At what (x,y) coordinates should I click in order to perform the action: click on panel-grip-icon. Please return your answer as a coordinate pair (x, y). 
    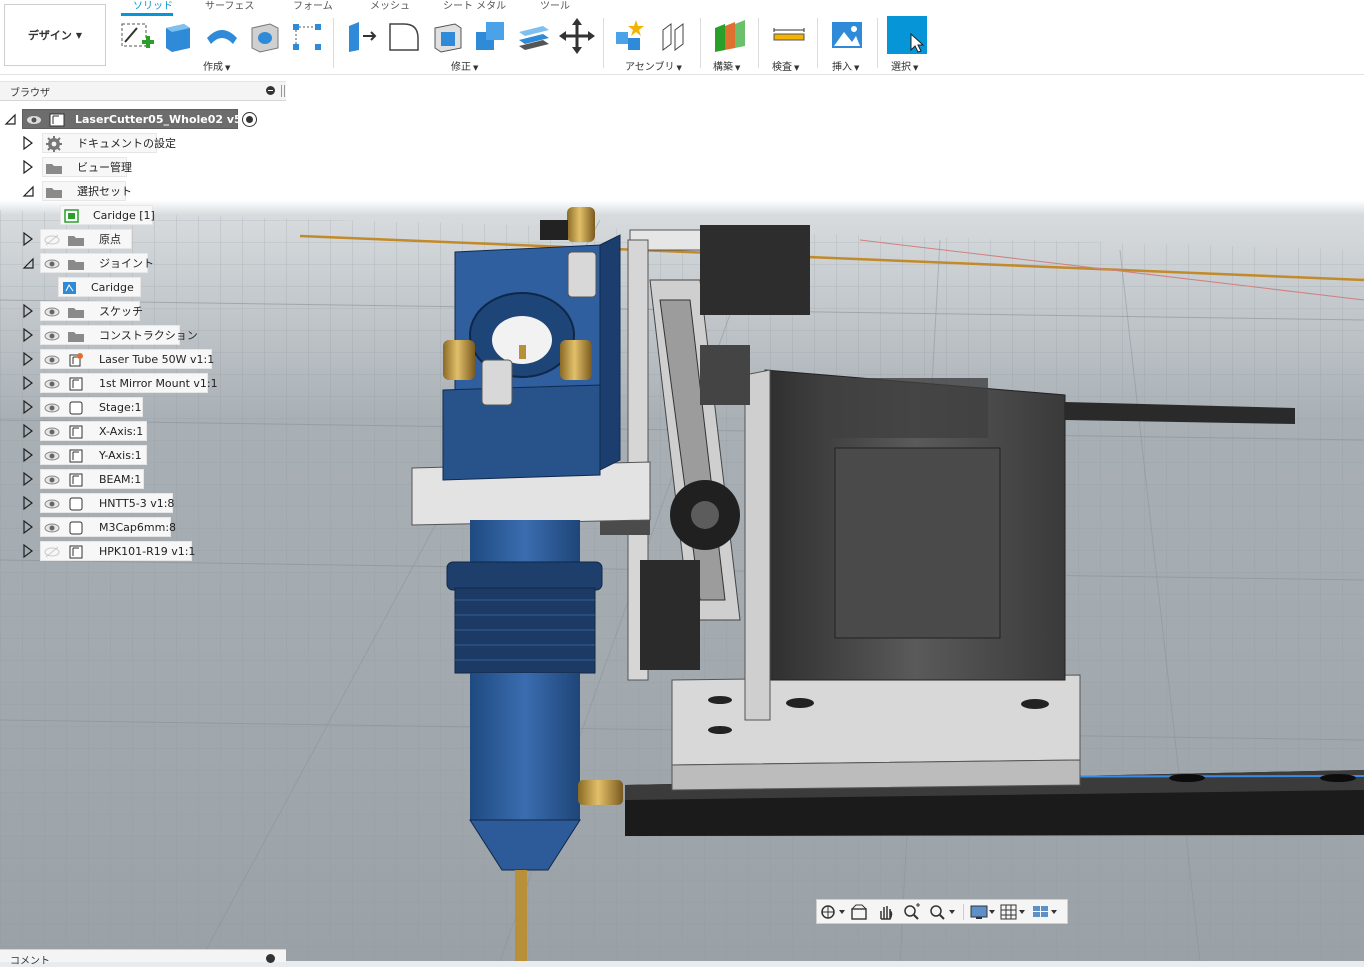
    Looking at the image, I should click on (283, 91).